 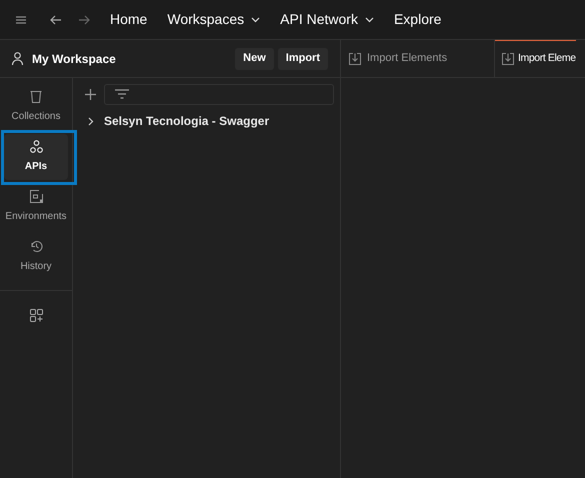 What do you see at coordinates (36, 257) in the screenshot?
I see `sidebar-item: History` at bounding box center [36, 257].